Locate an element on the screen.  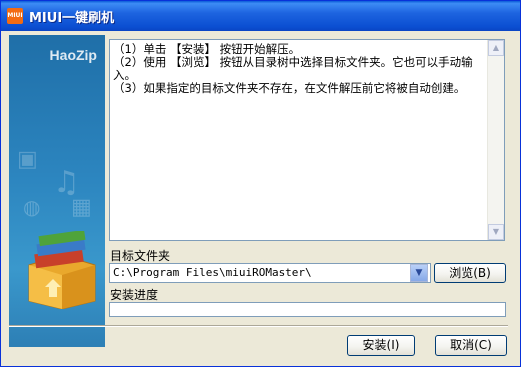
instruction-line: （2）使用 【浏览】 按钮从目录树中选择目标文件夹。它也可以手动输入。 is located at coordinates (293, 68).